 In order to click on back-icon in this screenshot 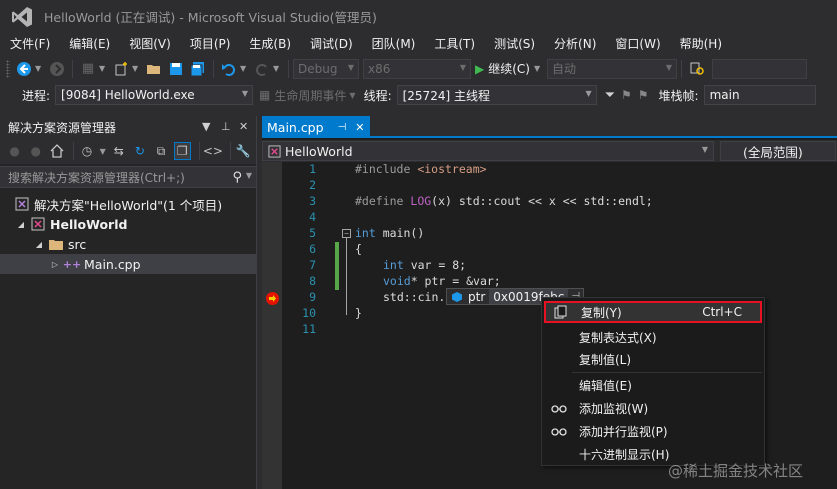, I will do `click(24, 69)`.